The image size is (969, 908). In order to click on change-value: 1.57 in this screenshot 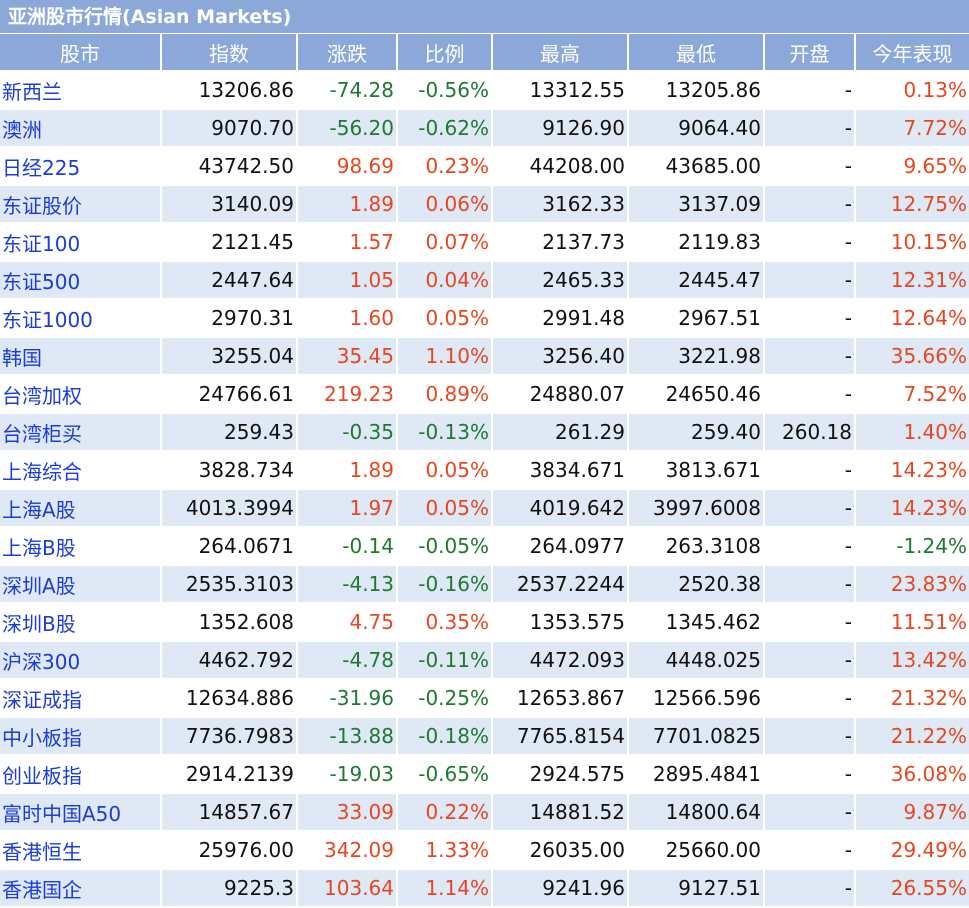, I will do `click(347, 242)`.